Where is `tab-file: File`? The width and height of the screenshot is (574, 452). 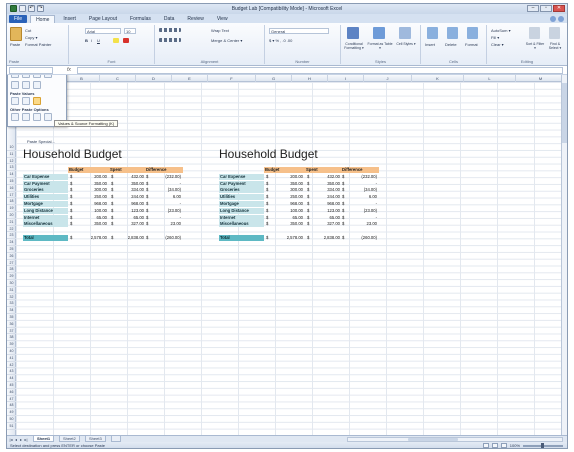 tab-file: File is located at coordinates (18, 18).